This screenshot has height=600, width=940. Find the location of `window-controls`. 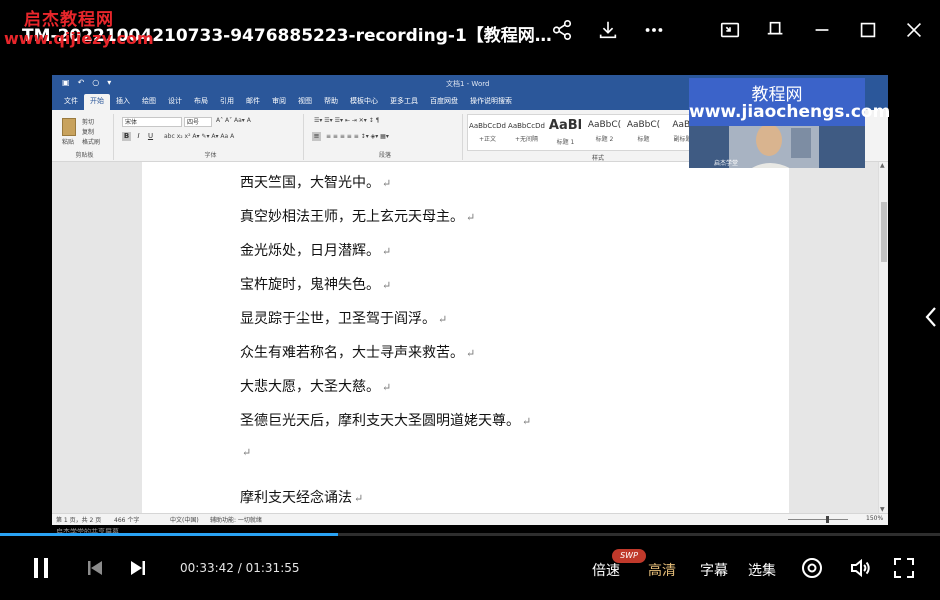

window-controls is located at coordinates (738, 30).